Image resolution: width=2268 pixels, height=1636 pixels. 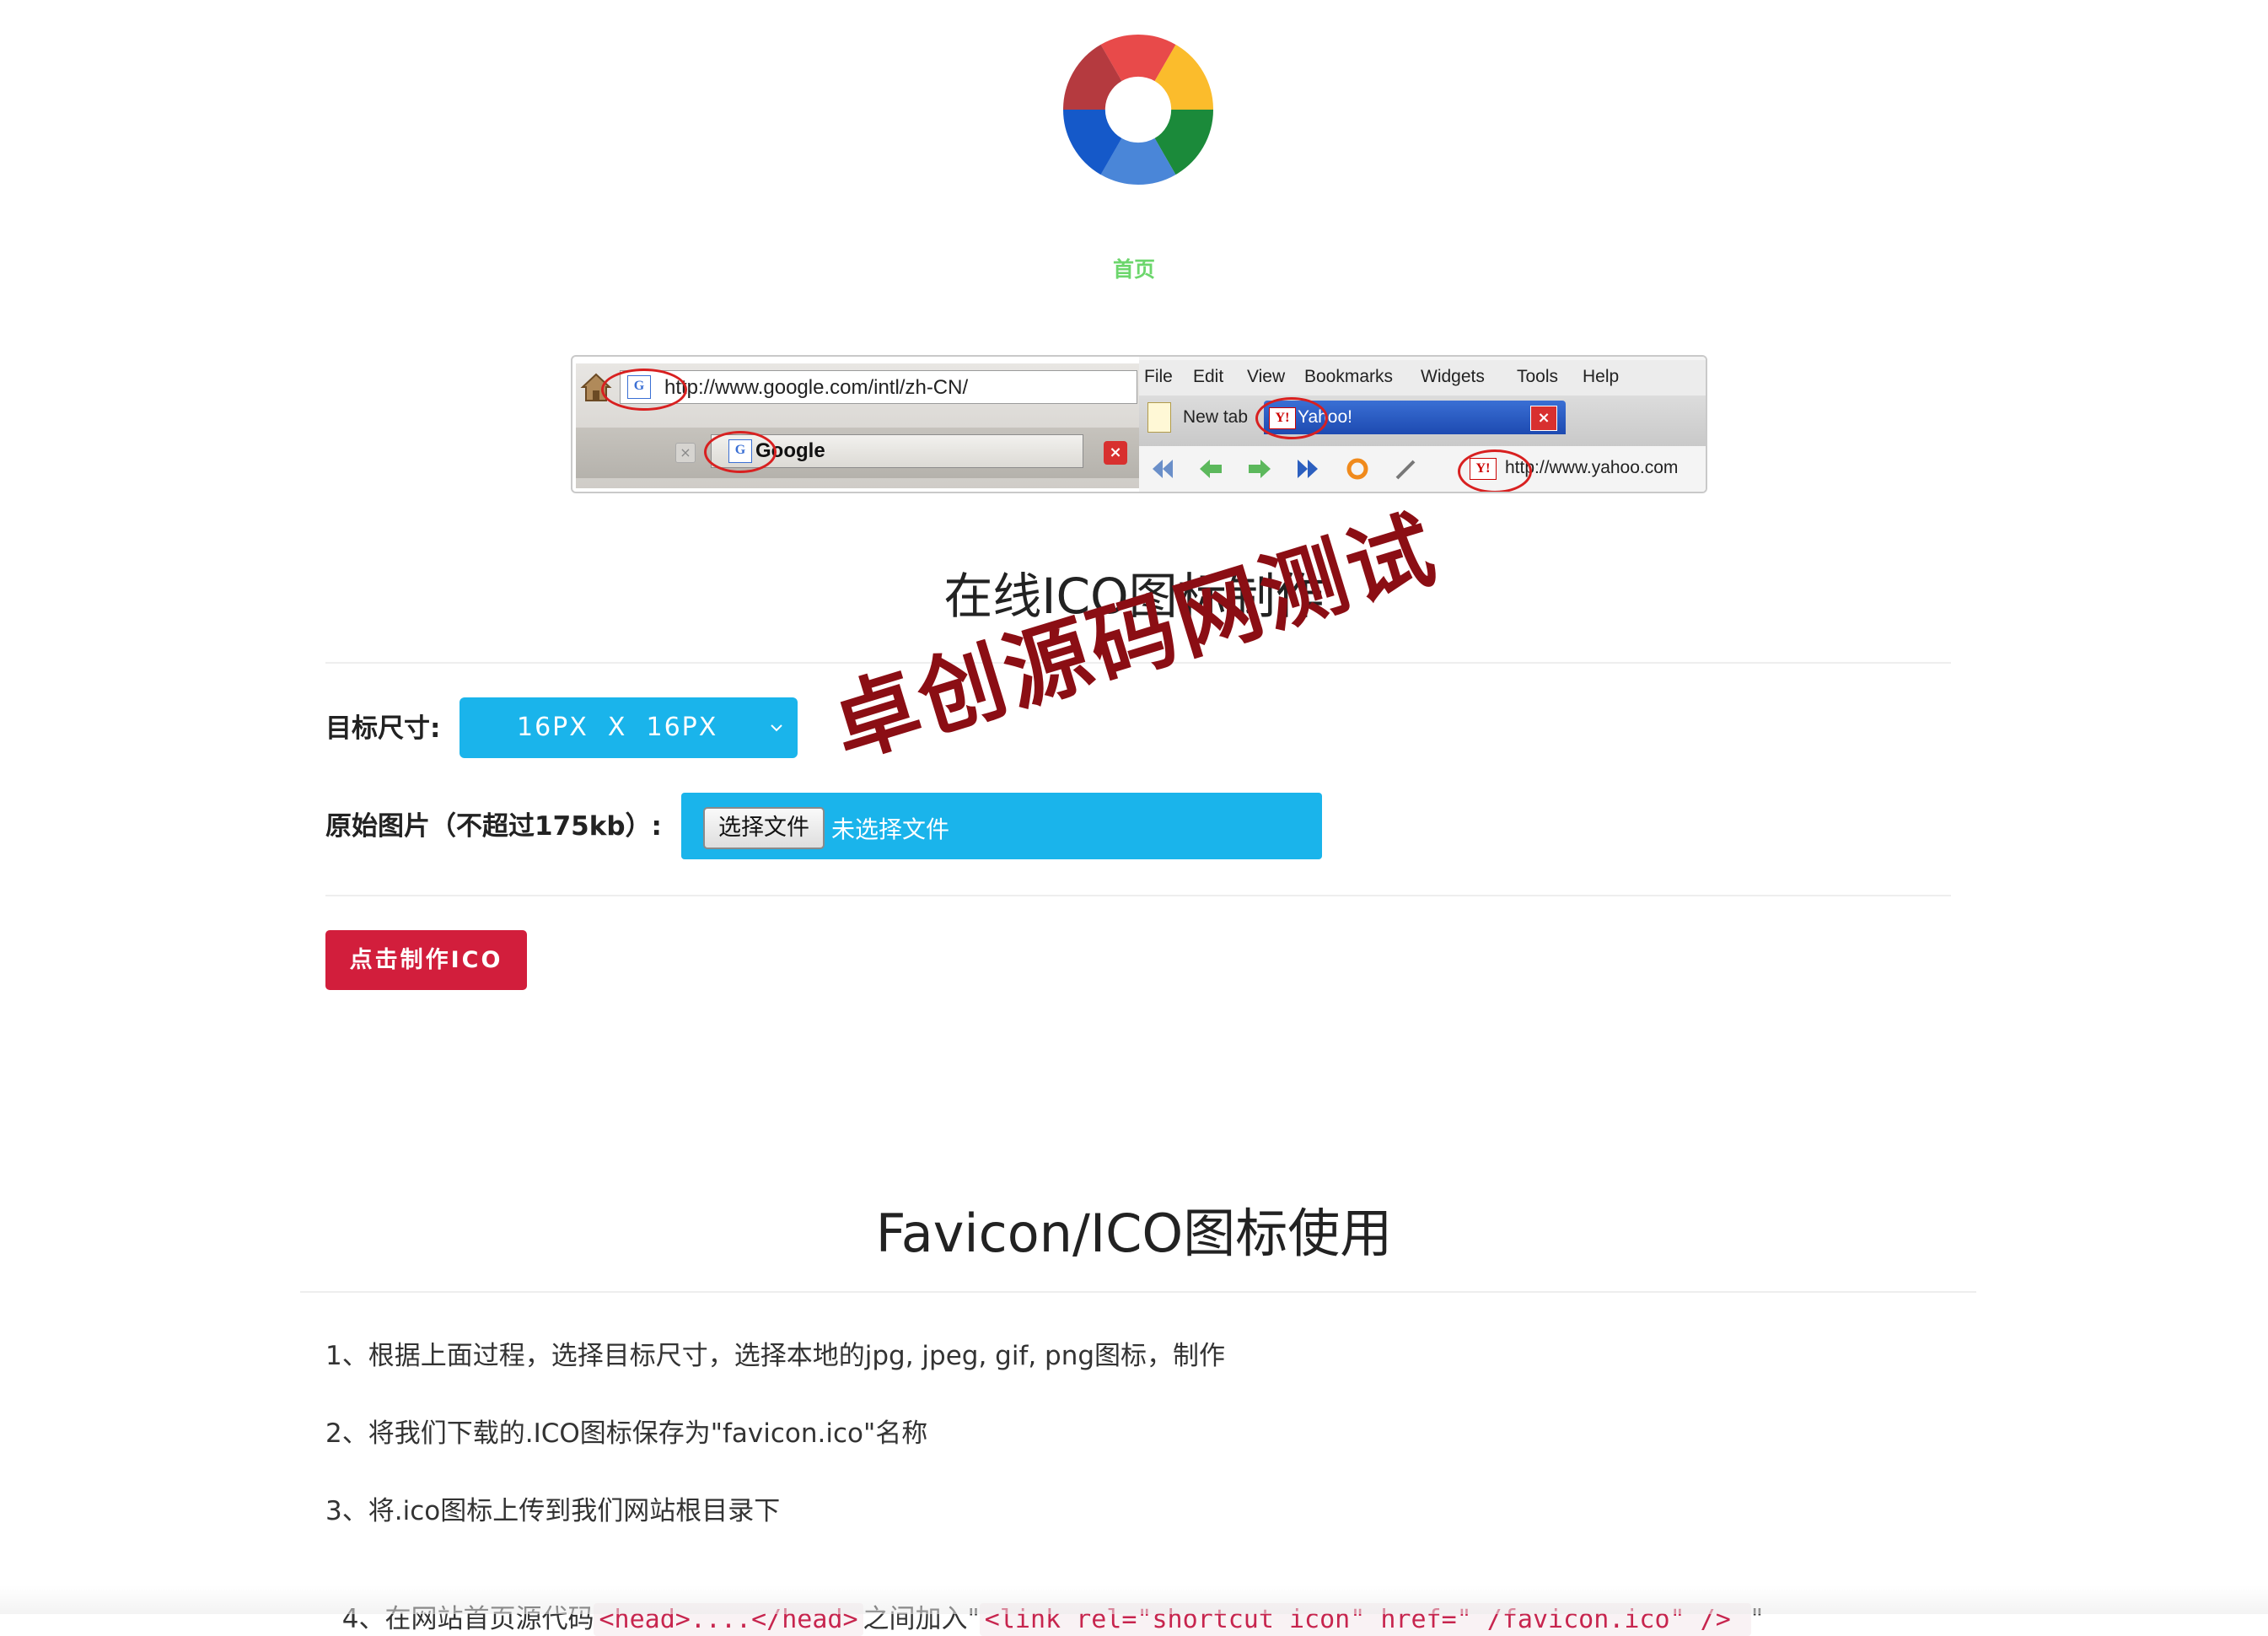 What do you see at coordinates (1453, 376) in the screenshot?
I see `menu-widgets: Widgets` at bounding box center [1453, 376].